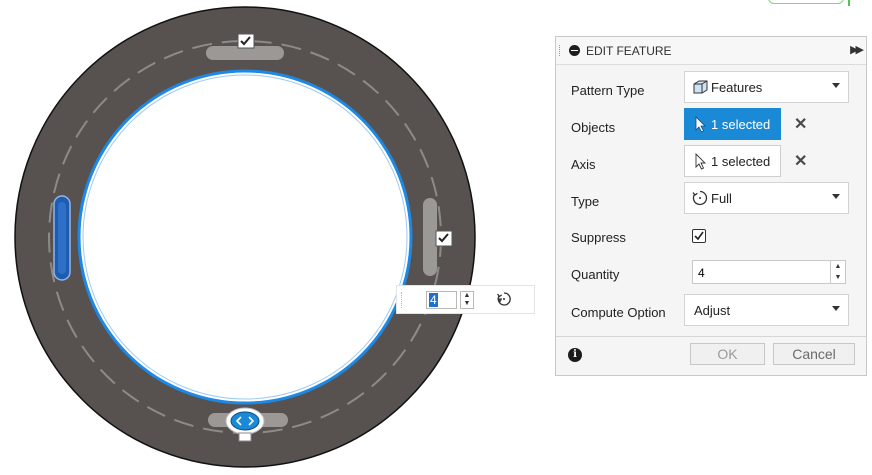 This screenshot has height=475, width=872. I want to click on info-icon: i, so click(575, 355).